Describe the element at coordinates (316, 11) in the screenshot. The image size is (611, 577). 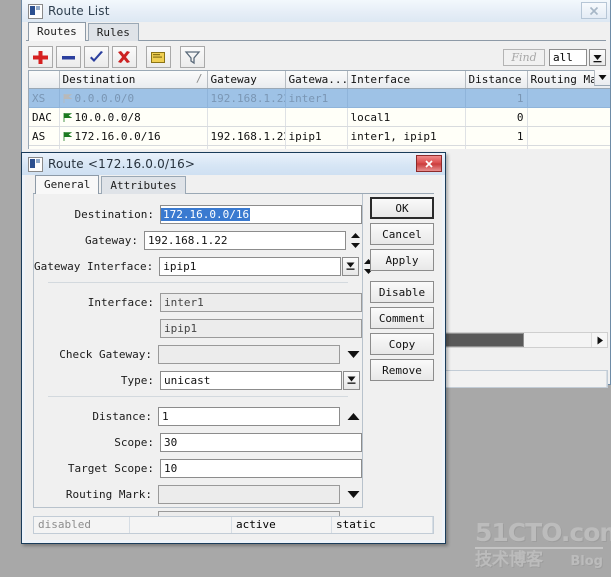
I see `route-list-titlebar: Route List` at that location.